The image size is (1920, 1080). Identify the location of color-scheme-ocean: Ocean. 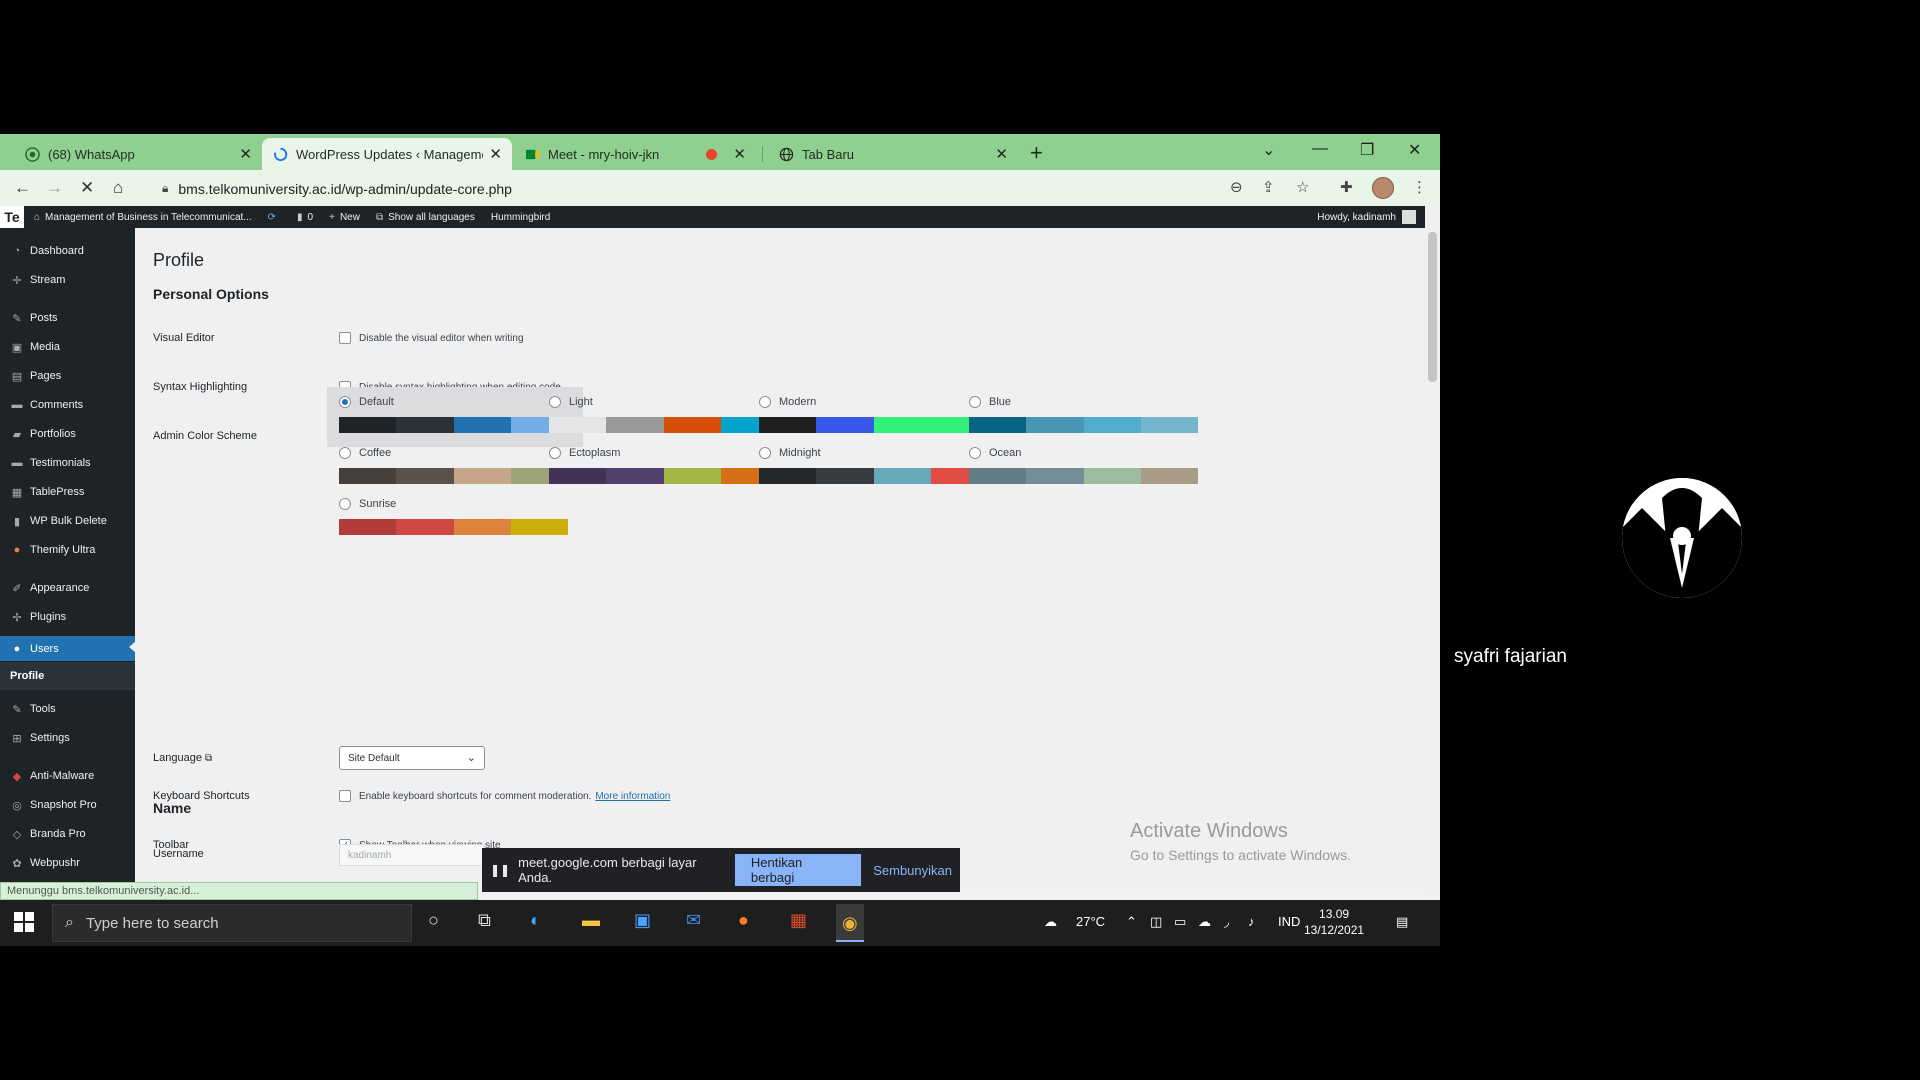
(1085, 468).